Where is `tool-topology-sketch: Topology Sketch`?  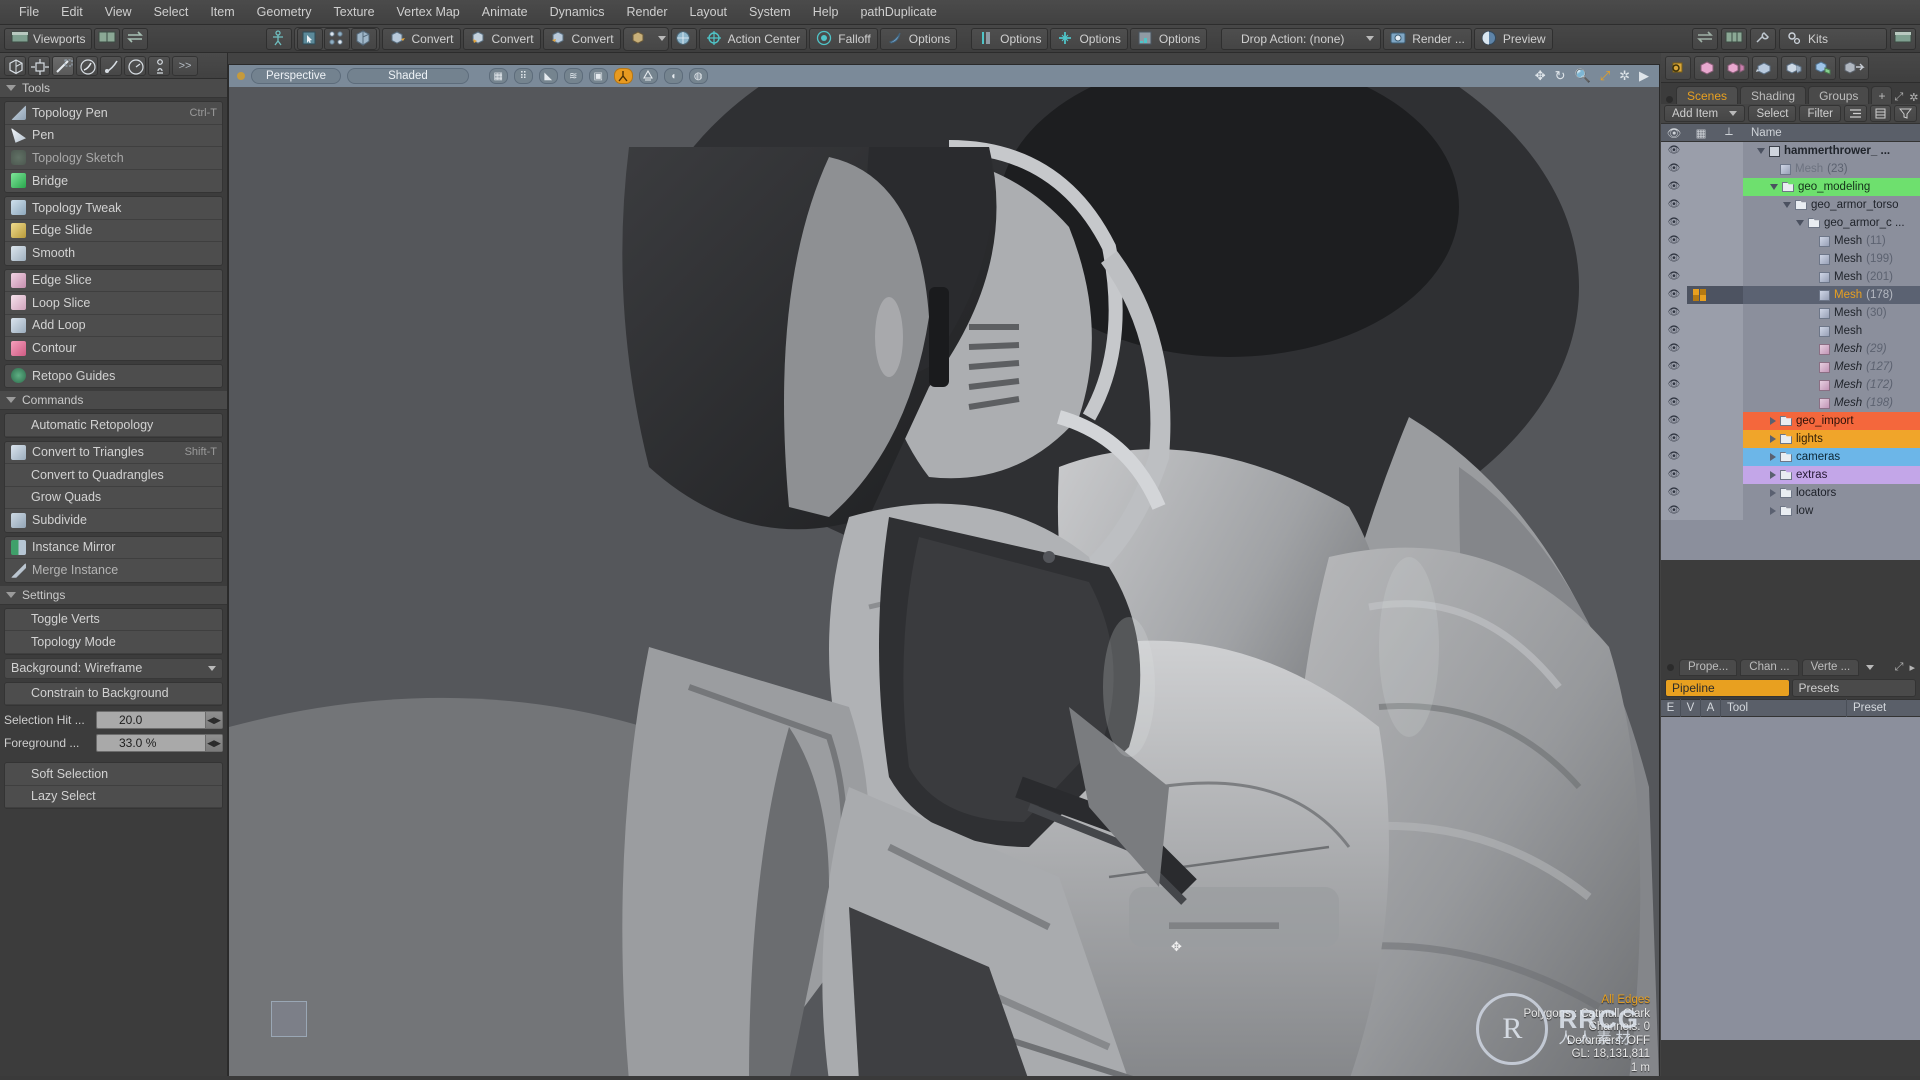 tool-topology-sketch: Topology Sketch is located at coordinates (113, 158).